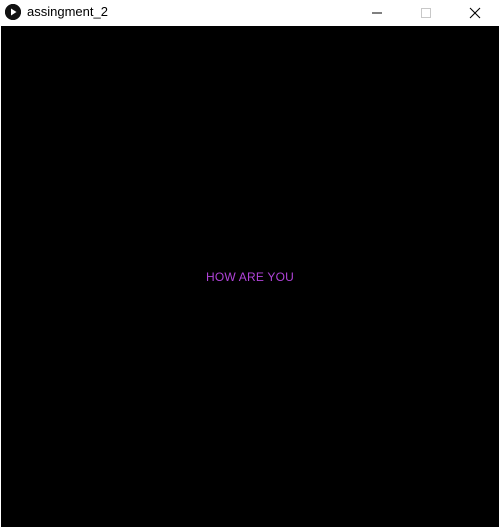 This screenshot has height=528, width=500. Describe the element at coordinates (67, 11) in the screenshot. I see `window-title: assingment_2` at that location.